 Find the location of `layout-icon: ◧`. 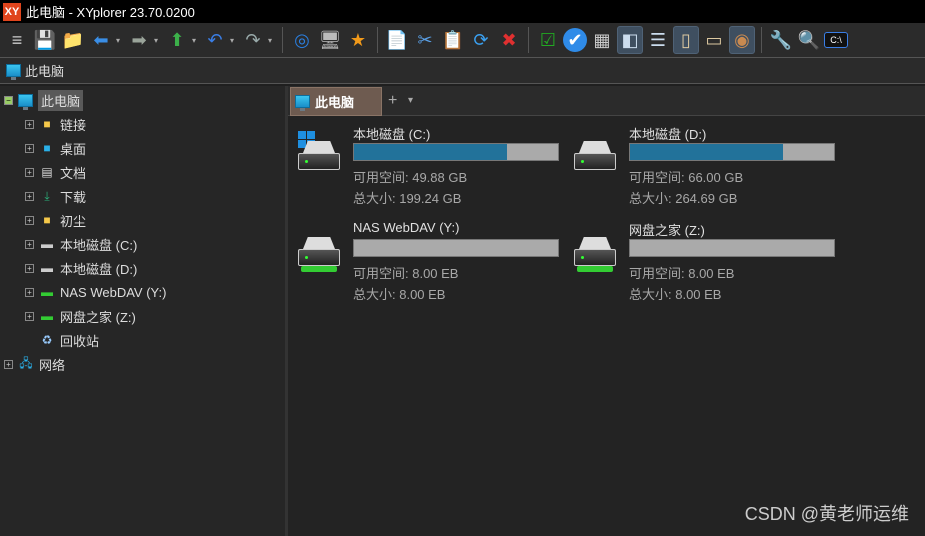

layout-icon: ◧ is located at coordinates (630, 40).